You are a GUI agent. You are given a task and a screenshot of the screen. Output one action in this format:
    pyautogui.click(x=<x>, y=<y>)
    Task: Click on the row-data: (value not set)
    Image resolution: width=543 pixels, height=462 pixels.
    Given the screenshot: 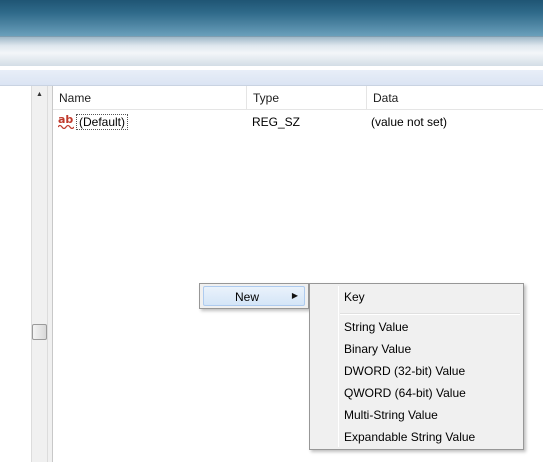 What is the action you would take?
    pyautogui.click(x=409, y=122)
    